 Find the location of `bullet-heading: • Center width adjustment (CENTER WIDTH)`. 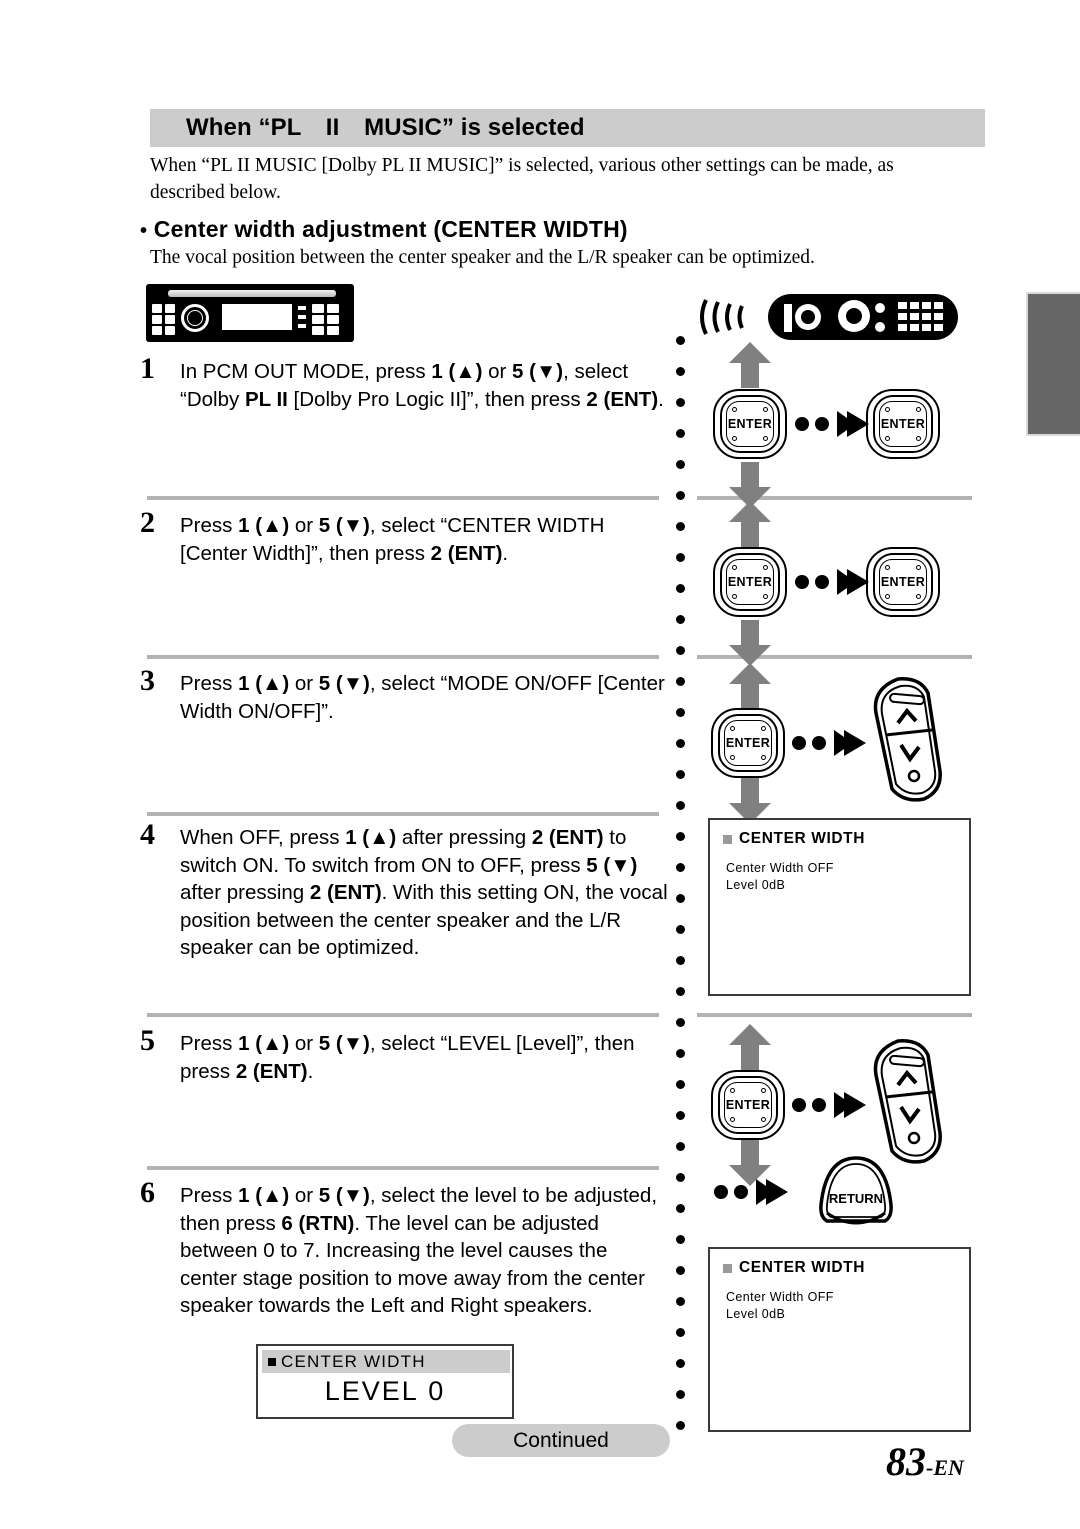

bullet-heading: • Center width adjustment (CENTER WIDTH) is located at coordinates (555, 229).